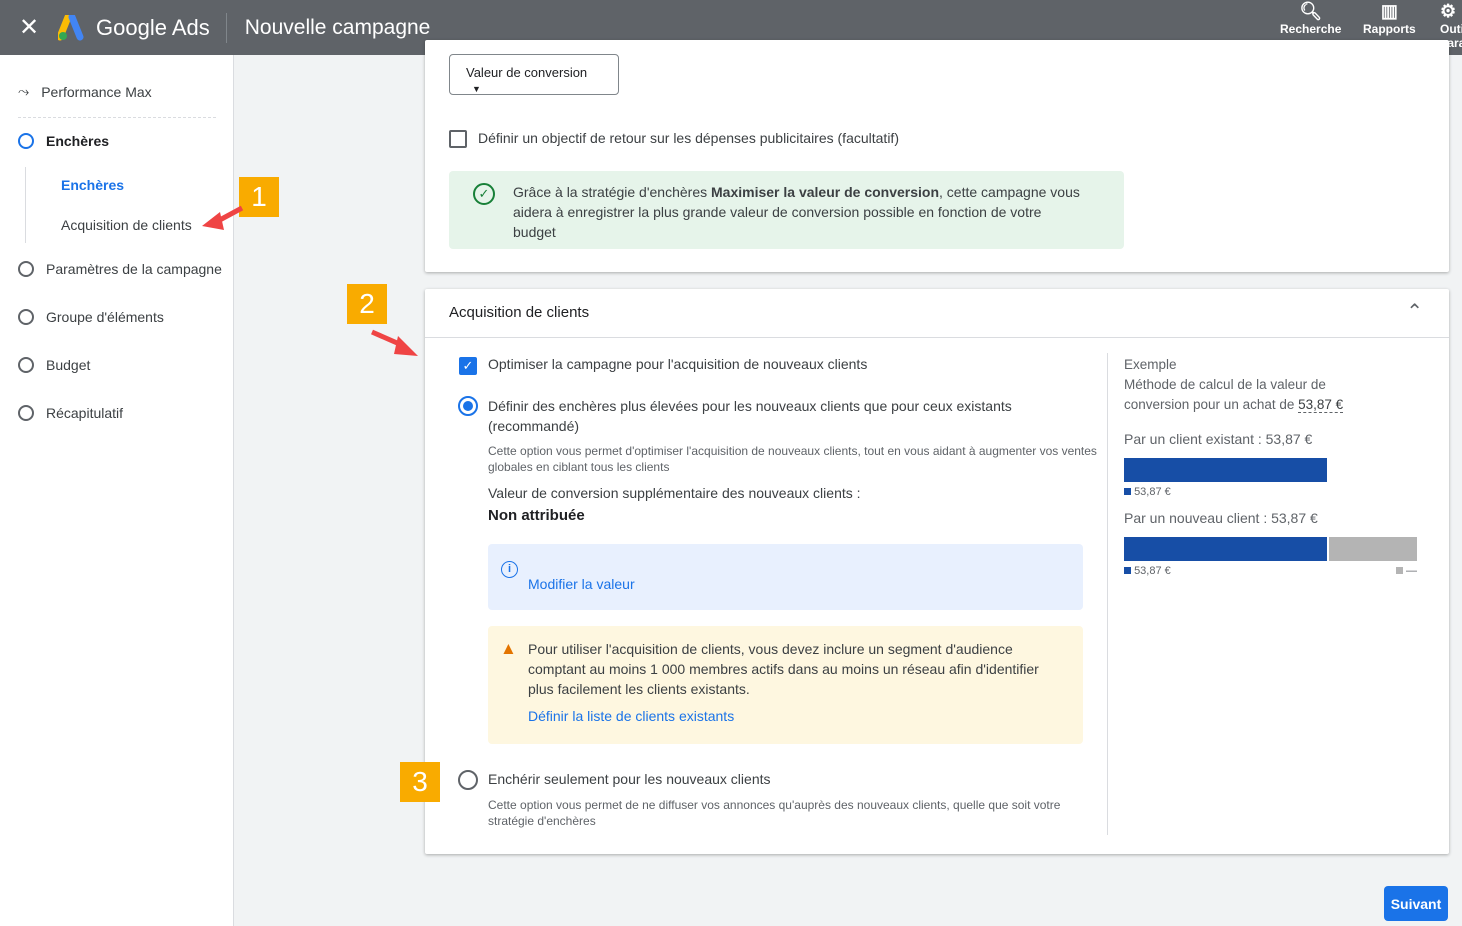 Image resolution: width=1462 pixels, height=926 pixels. What do you see at coordinates (68, 365) in the screenshot?
I see `sidebar-item-label: Budget` at bounding box center [68, 365].